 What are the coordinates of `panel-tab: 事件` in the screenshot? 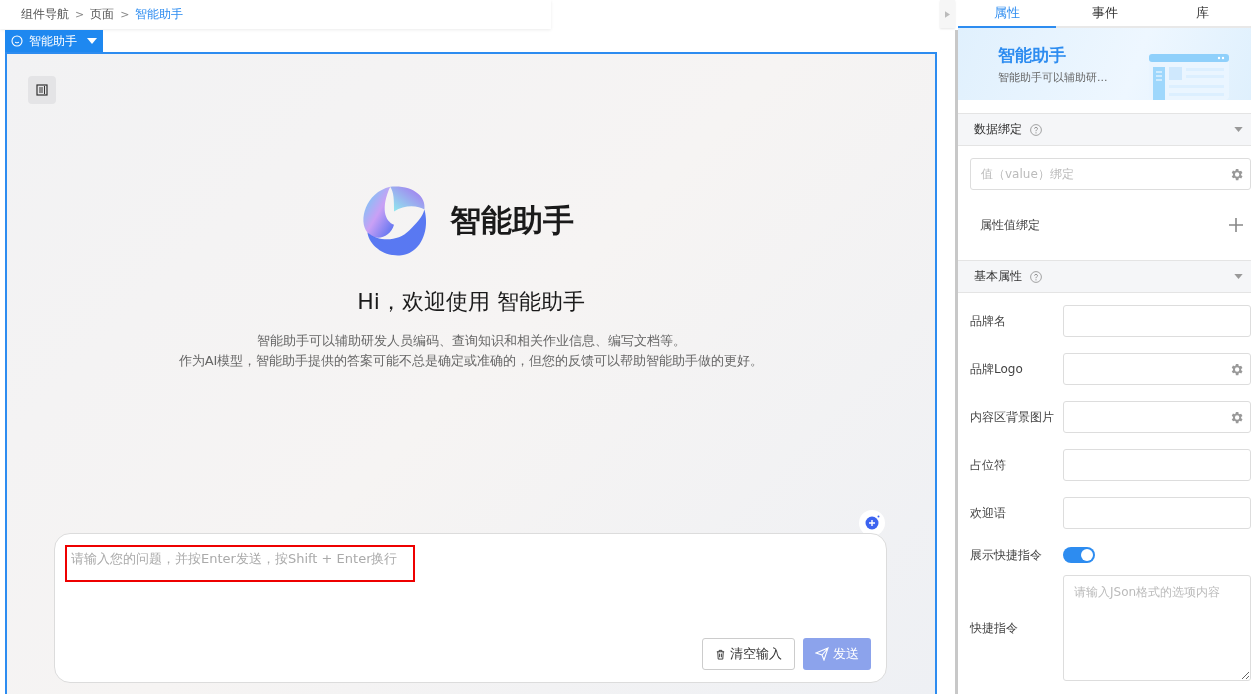 It's located at (1104, 13).